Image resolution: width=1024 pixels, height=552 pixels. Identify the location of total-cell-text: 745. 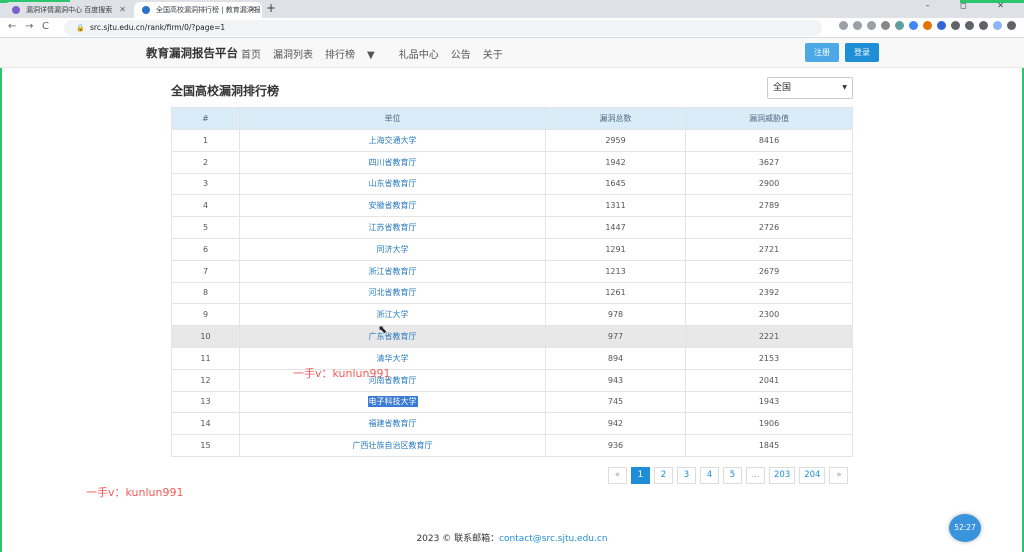
(615, 402).